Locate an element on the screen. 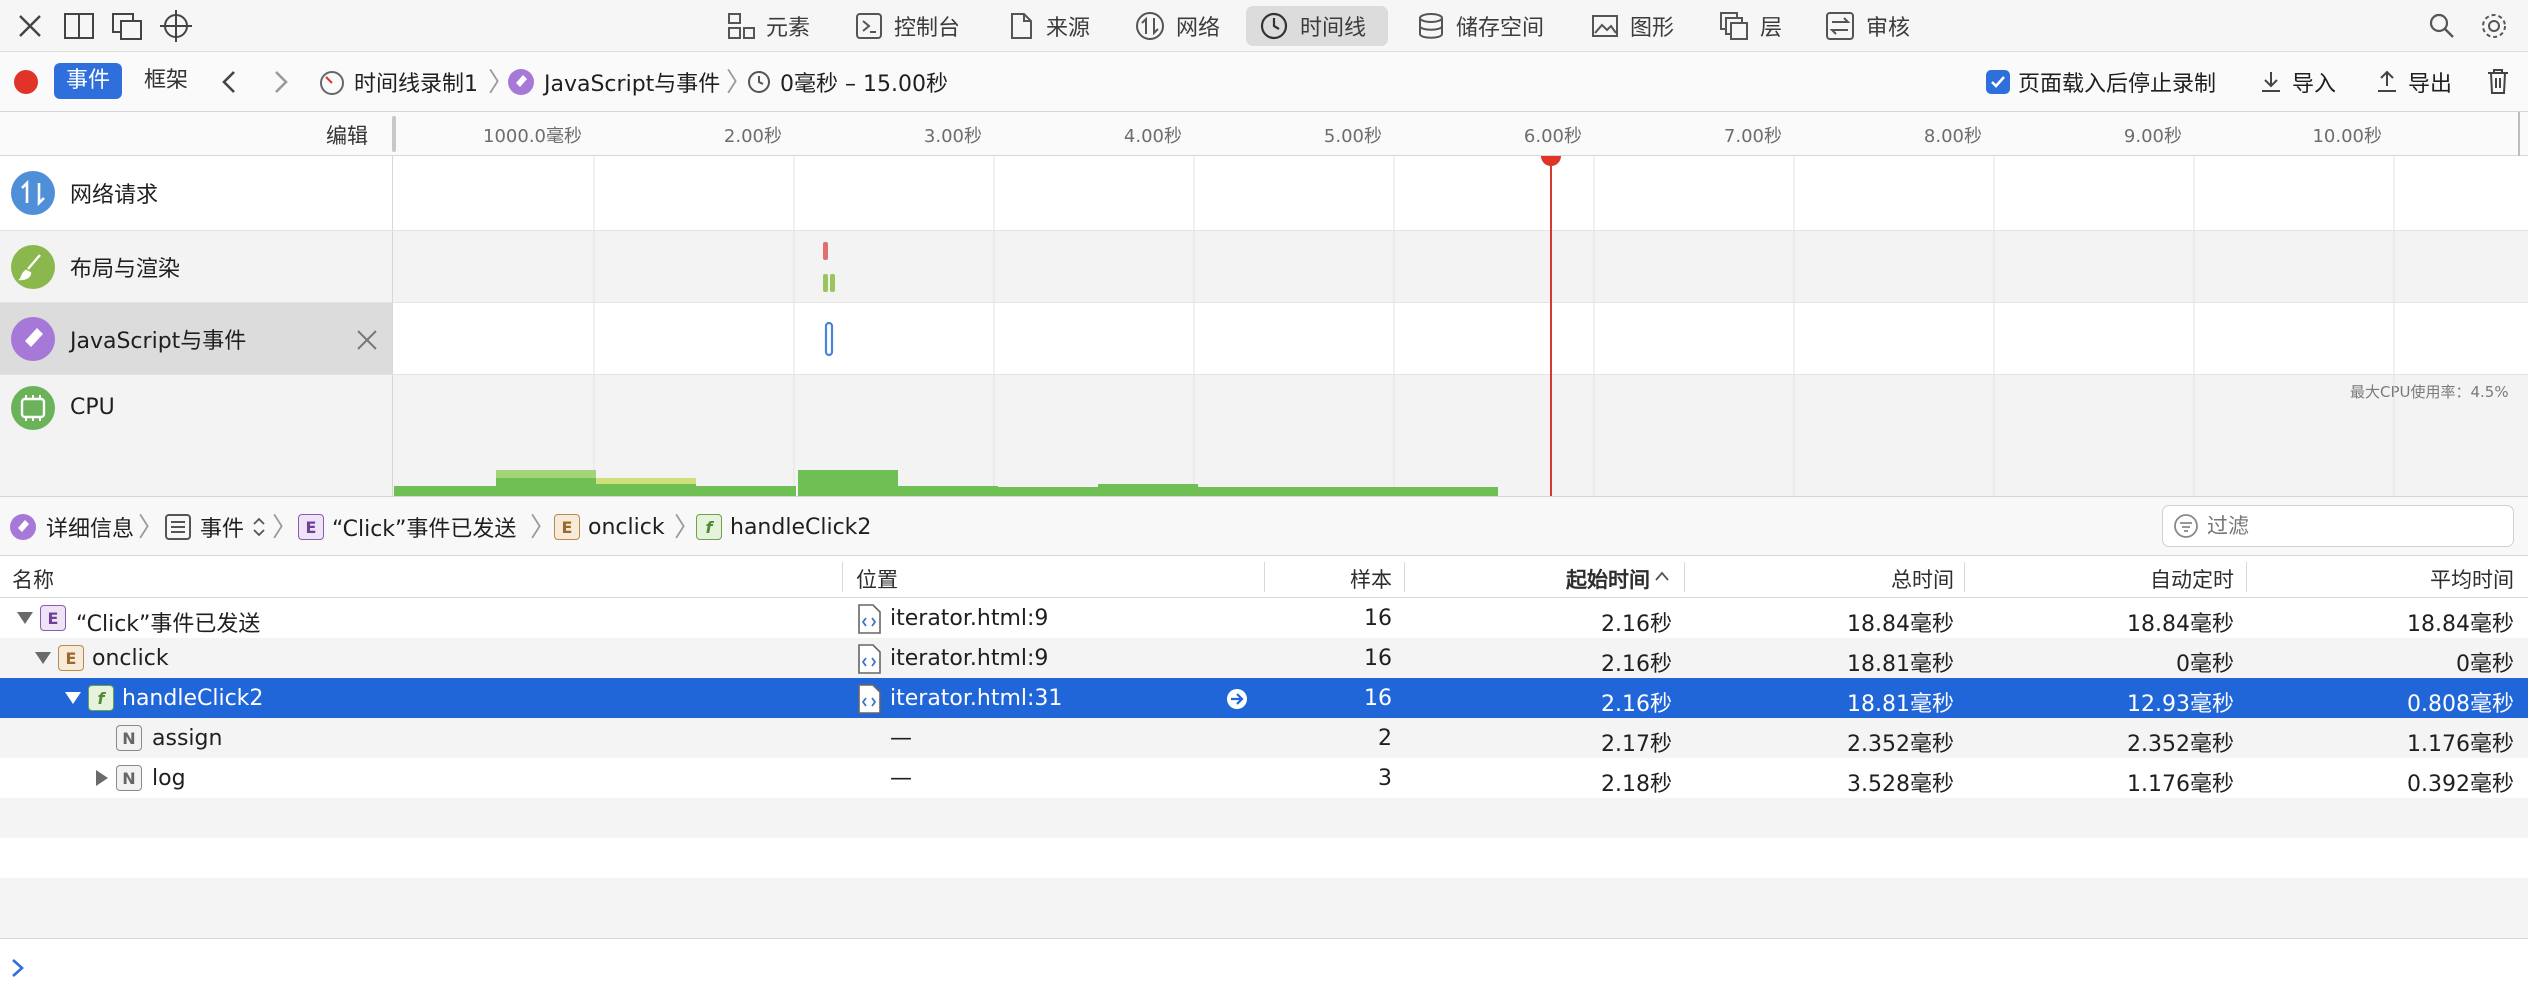 This screenshot has height=996, width=2528. column-header-self-time: 自动定时 is located at coordinates (2107, 579).